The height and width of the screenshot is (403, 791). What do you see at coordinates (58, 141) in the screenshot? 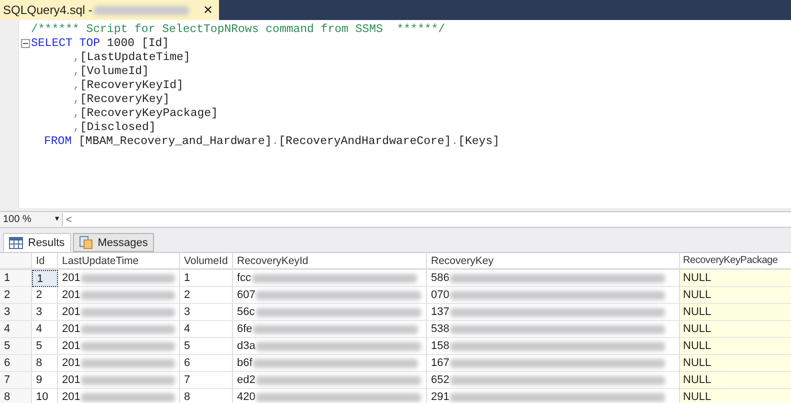
I see `code-keyword: FROM` at bounding box center [58, 141].